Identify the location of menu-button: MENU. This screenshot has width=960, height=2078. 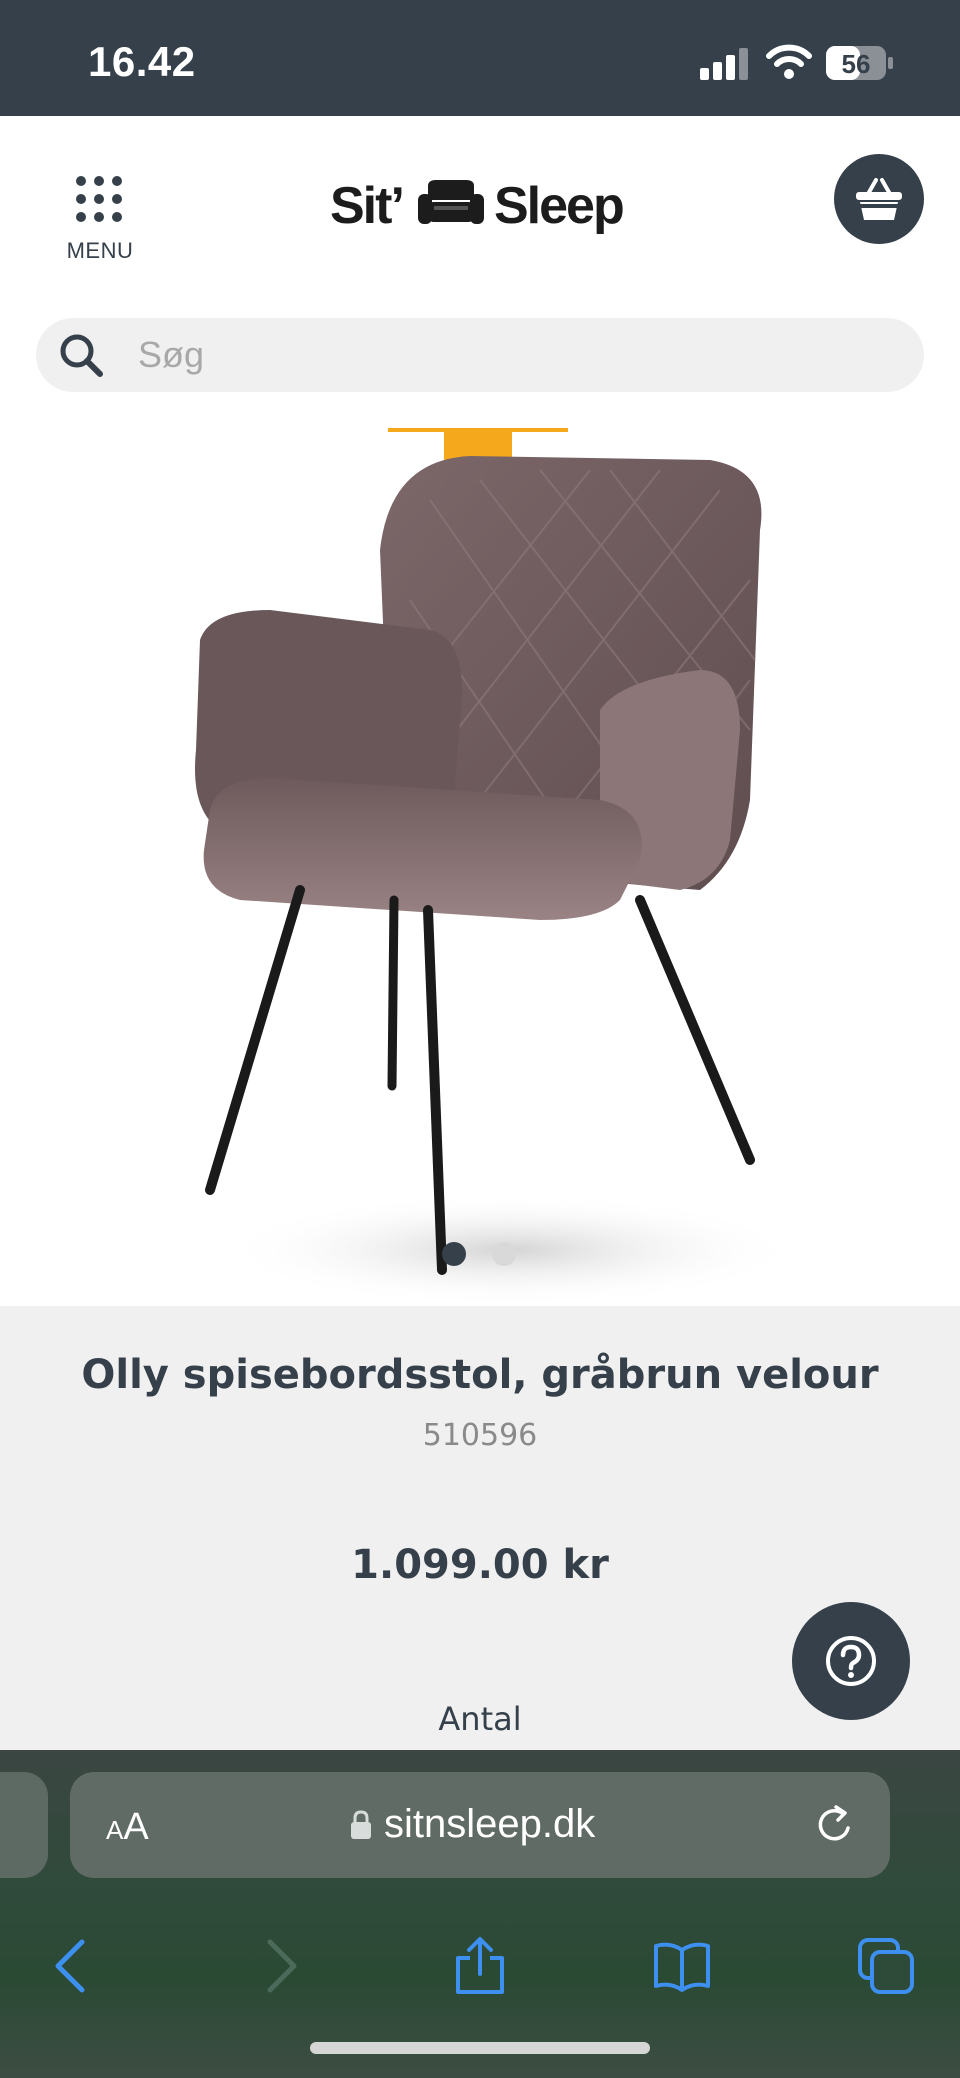
(100, 222).